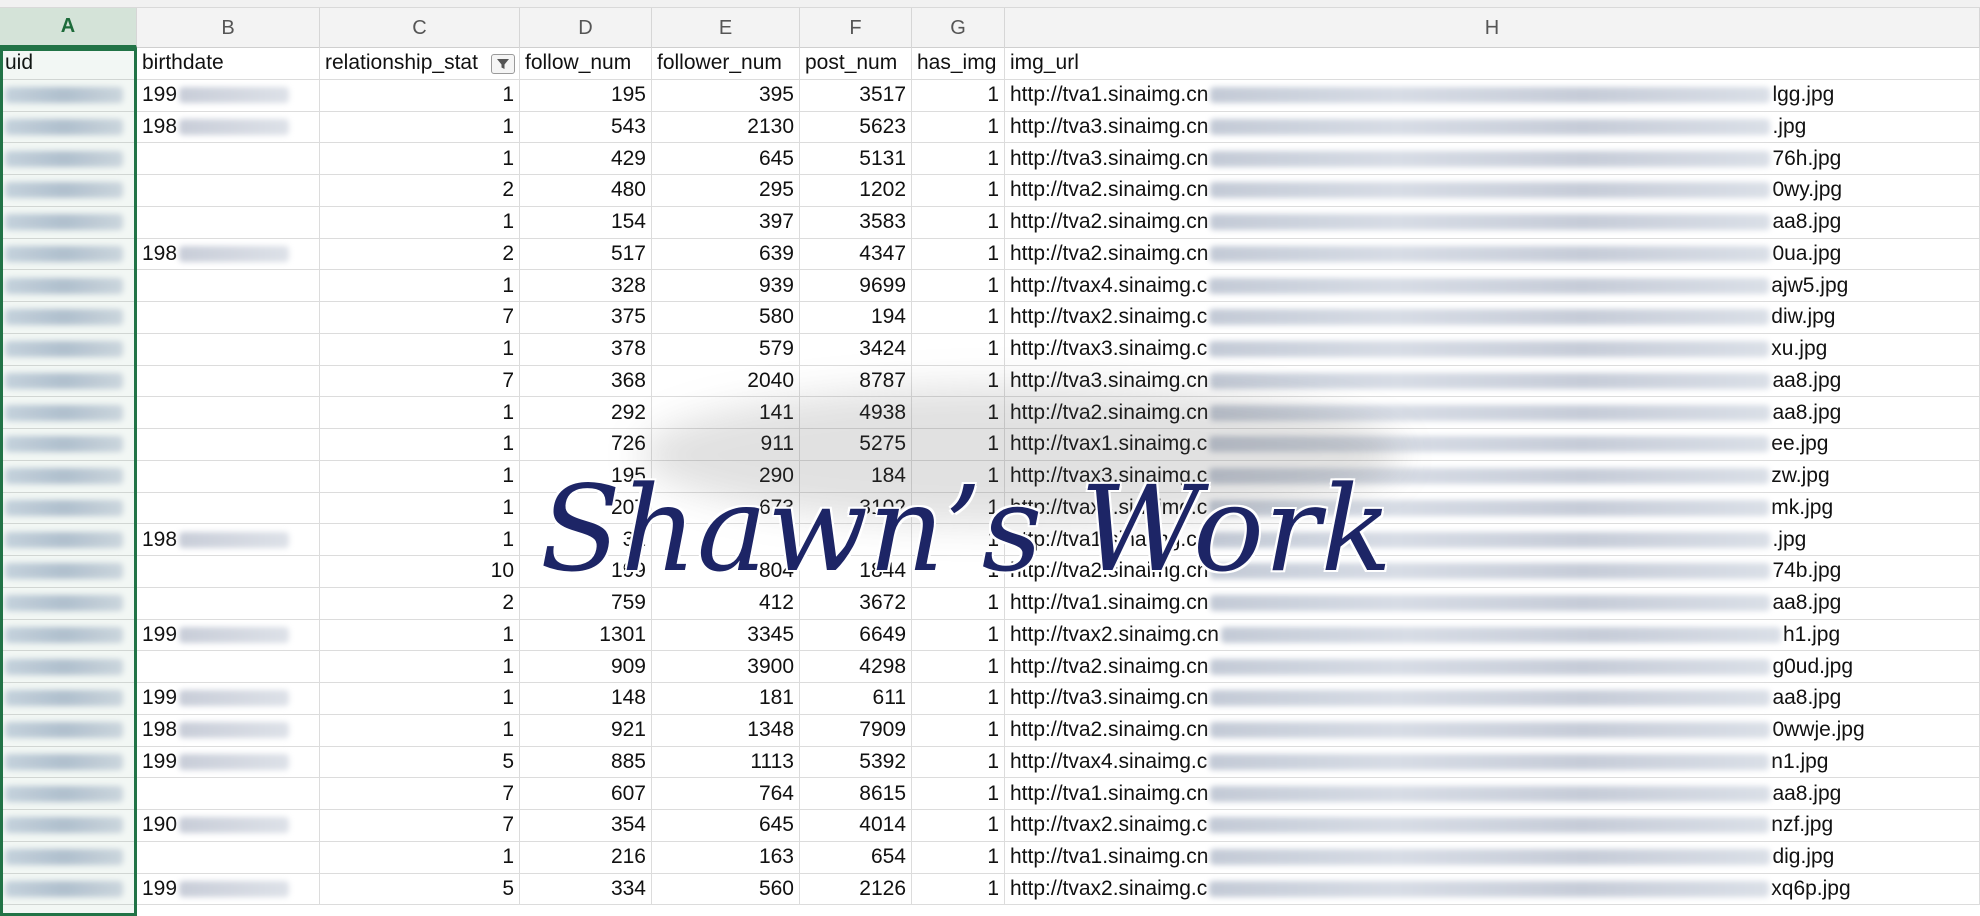 Image resolution: width=1980 pixels, height=916 pixels. What do you see at coordinates (1492, 889) in the screenshot?
I see `img-url-cell: http://tvax2.sinaimg.c xq6p.jpg` at bounding box center [1492, 889].